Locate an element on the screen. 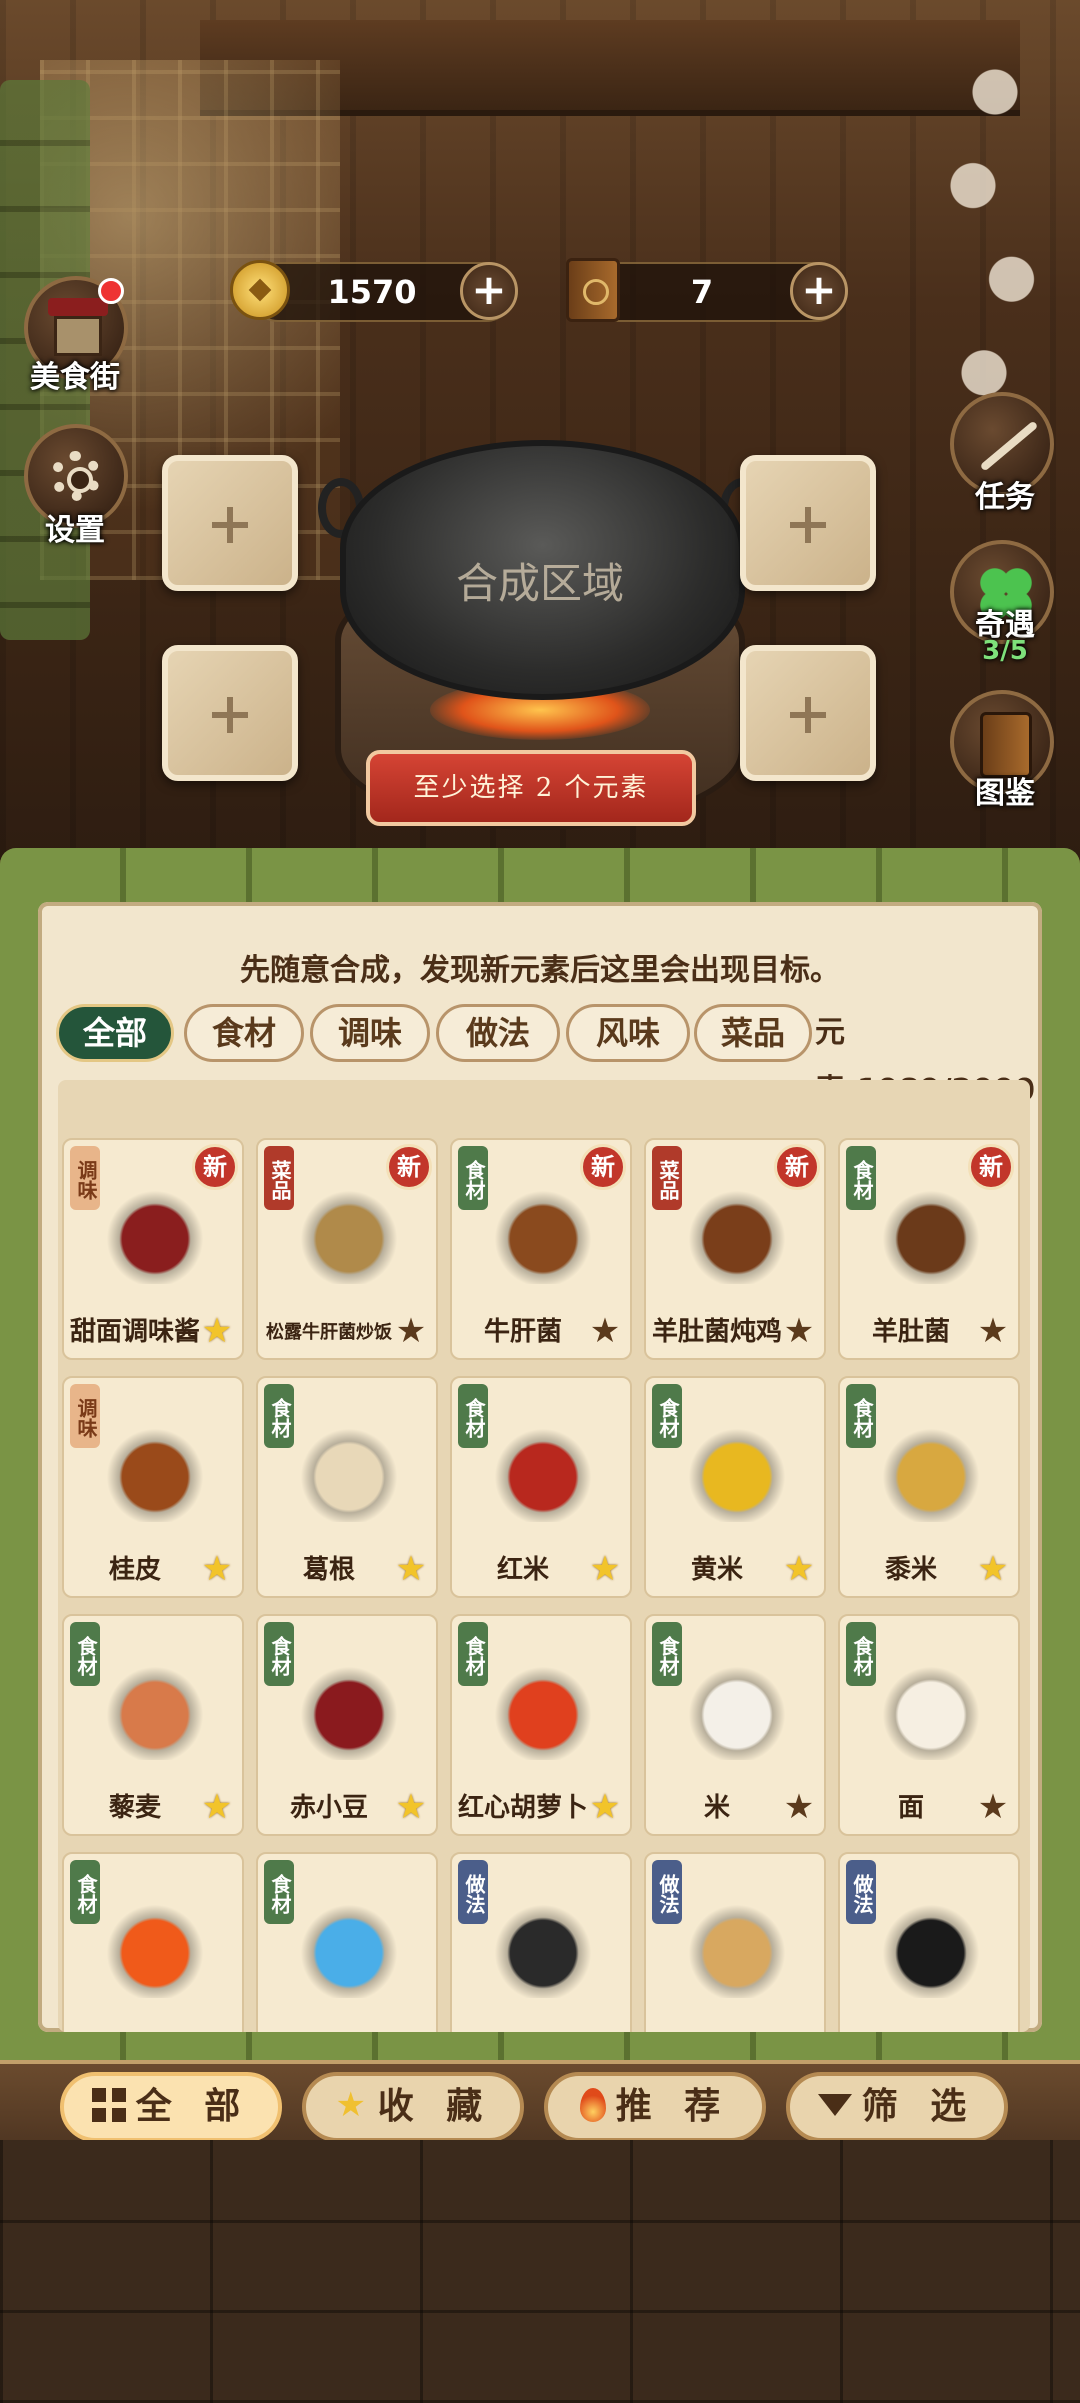 This screenshot has width=1080, height=2403. coin-icon is located at coordinates (260, 290).